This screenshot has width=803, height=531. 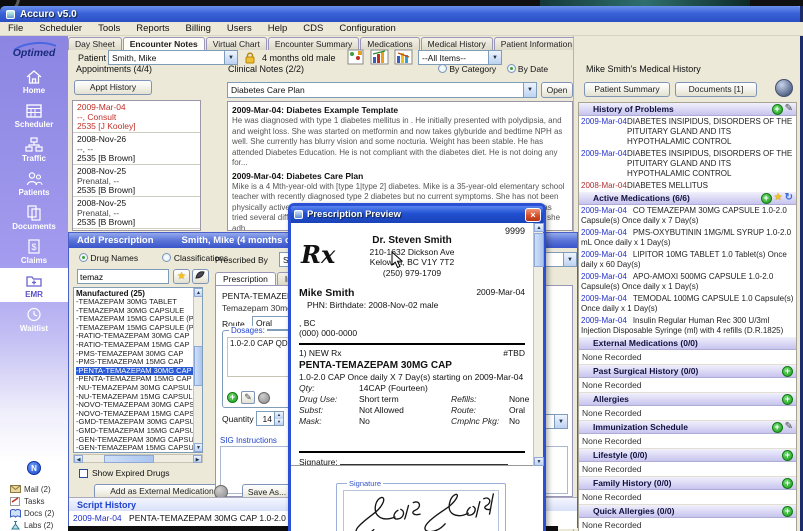 I want to click on appointment-row: 2009-Mar-04 --, Consult 2535 [J Kooley], so click(x=136, y=117).